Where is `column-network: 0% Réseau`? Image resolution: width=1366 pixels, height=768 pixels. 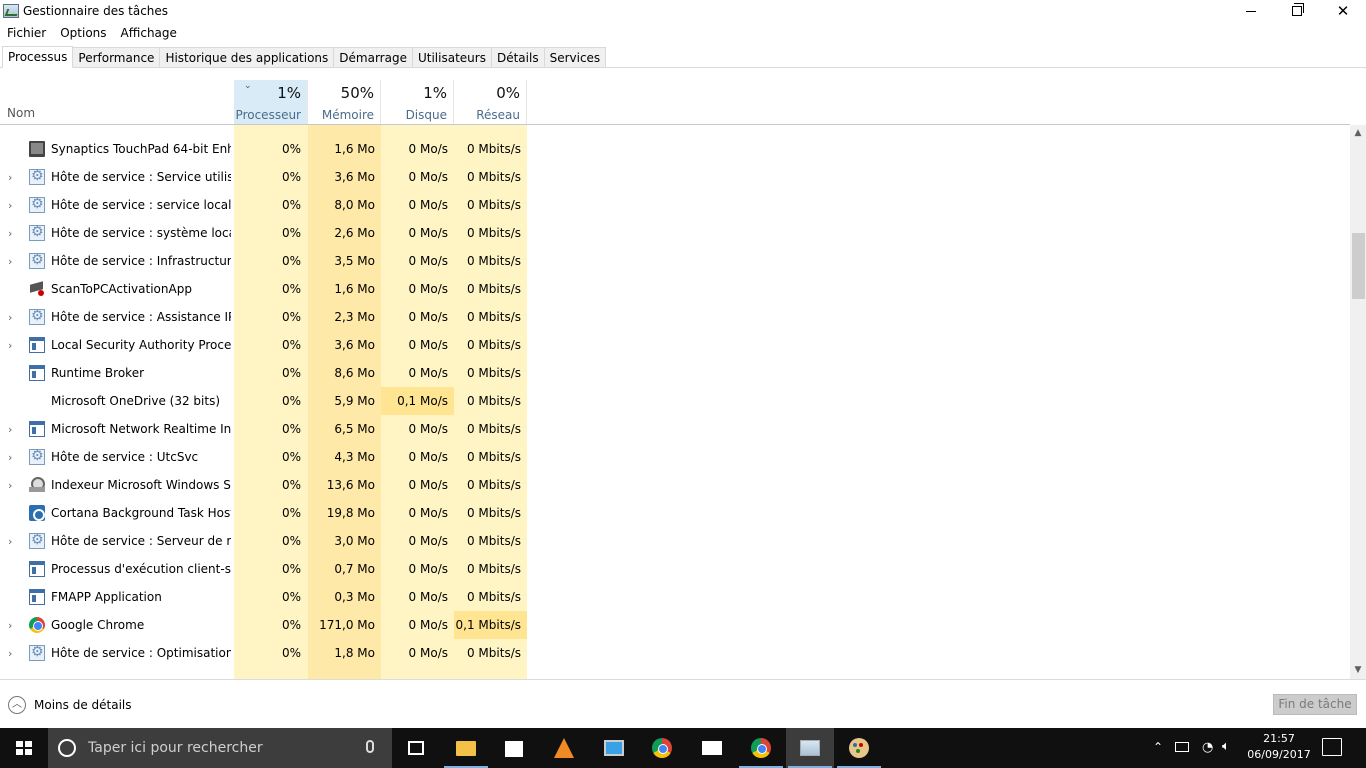 column-network: 0% Réseau is located at coordinates (490, 102).